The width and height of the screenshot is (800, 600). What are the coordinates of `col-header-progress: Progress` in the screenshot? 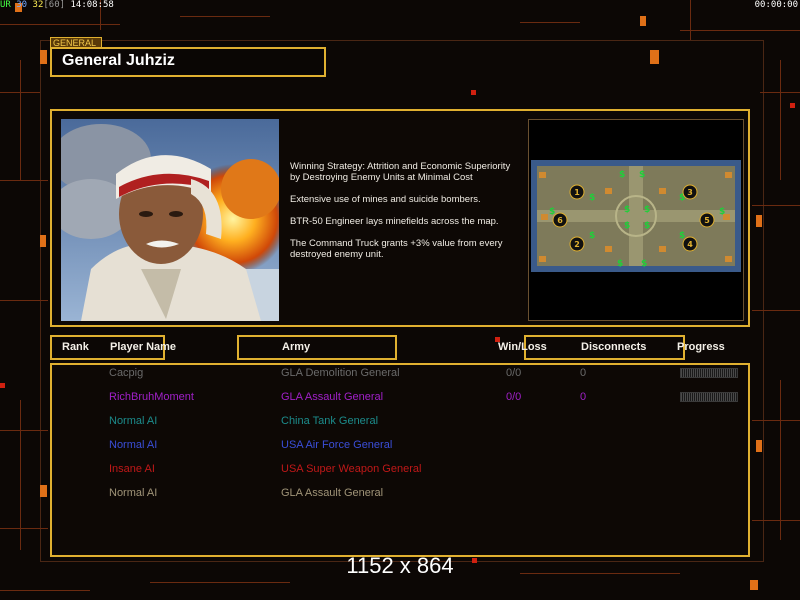 It's located at (701, 347).